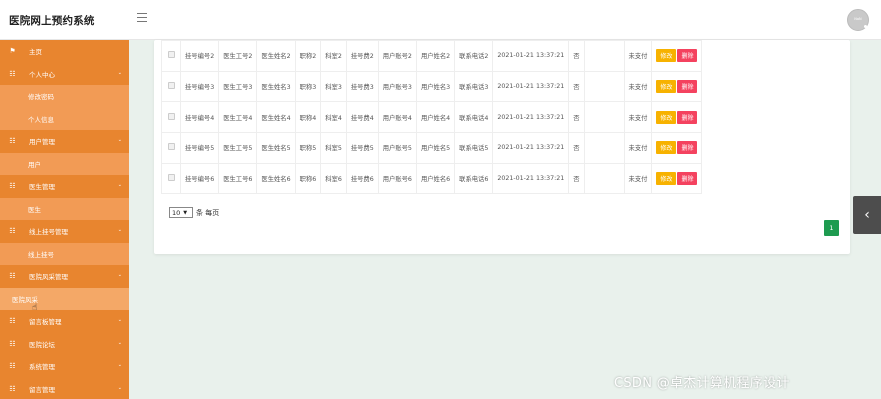  Describe the element at coordinates (64, 321) in the screenshot. I see `sidebar-item: ☷ 留言板管理 ⌄` at that location.